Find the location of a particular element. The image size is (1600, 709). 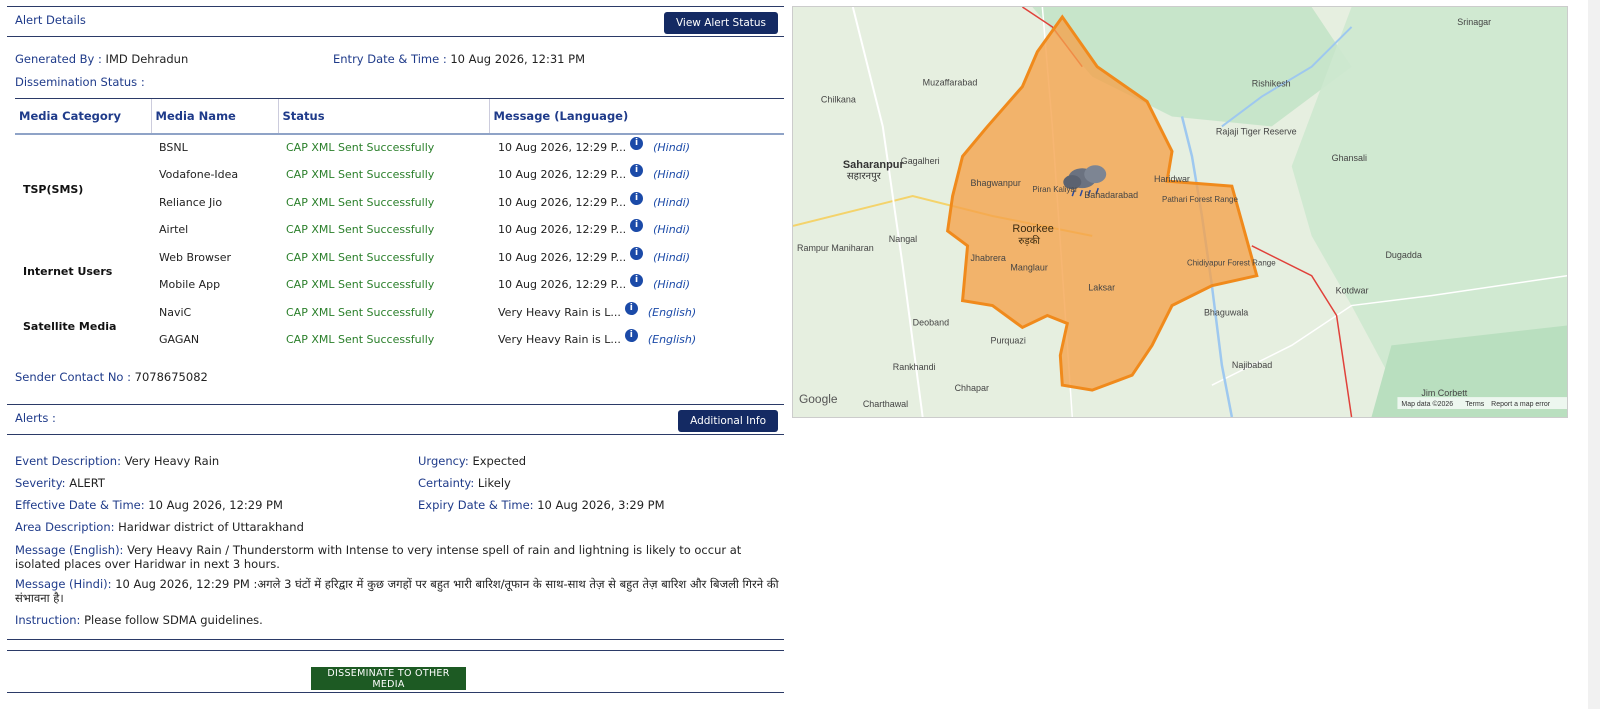

expiry-date: Expiry Date & Time: 10 Aug 2026, 3:29 PM is located at coordinates (541, 505).